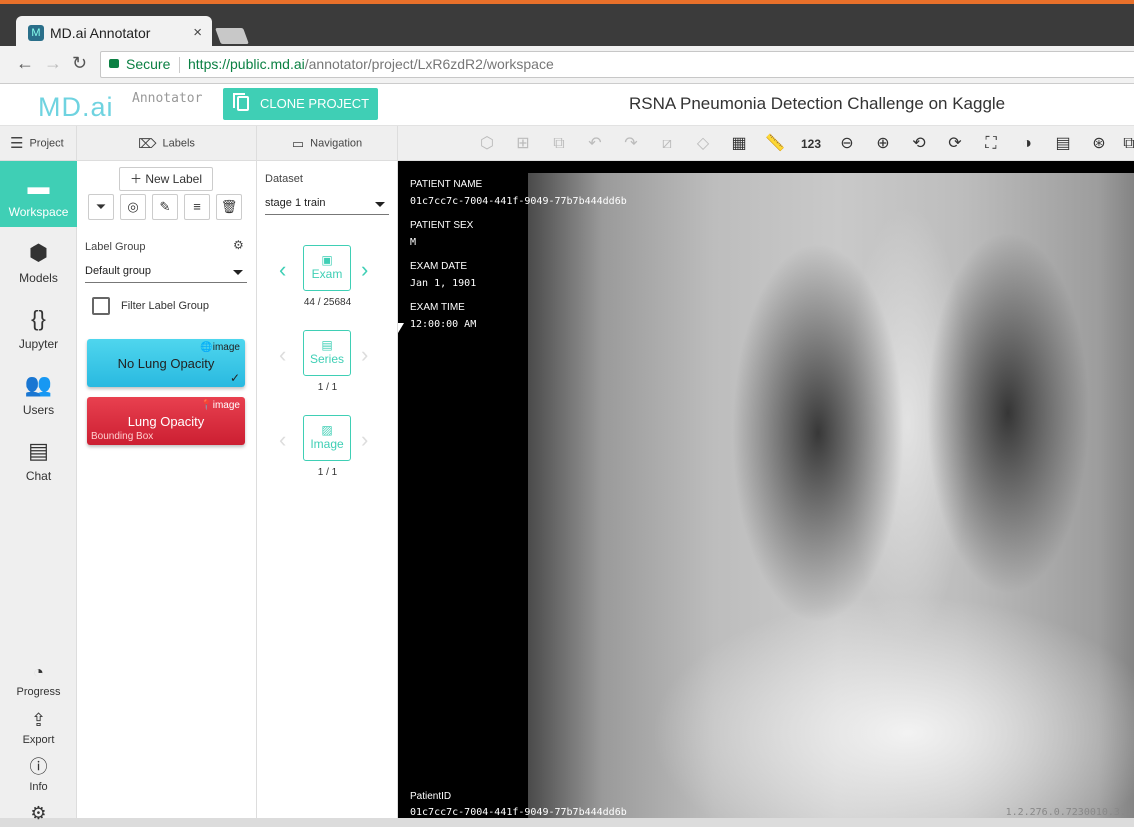 This screenshot has width=1134, height=827. I want to click on cube-icon: ⬡, so click(487, 144).